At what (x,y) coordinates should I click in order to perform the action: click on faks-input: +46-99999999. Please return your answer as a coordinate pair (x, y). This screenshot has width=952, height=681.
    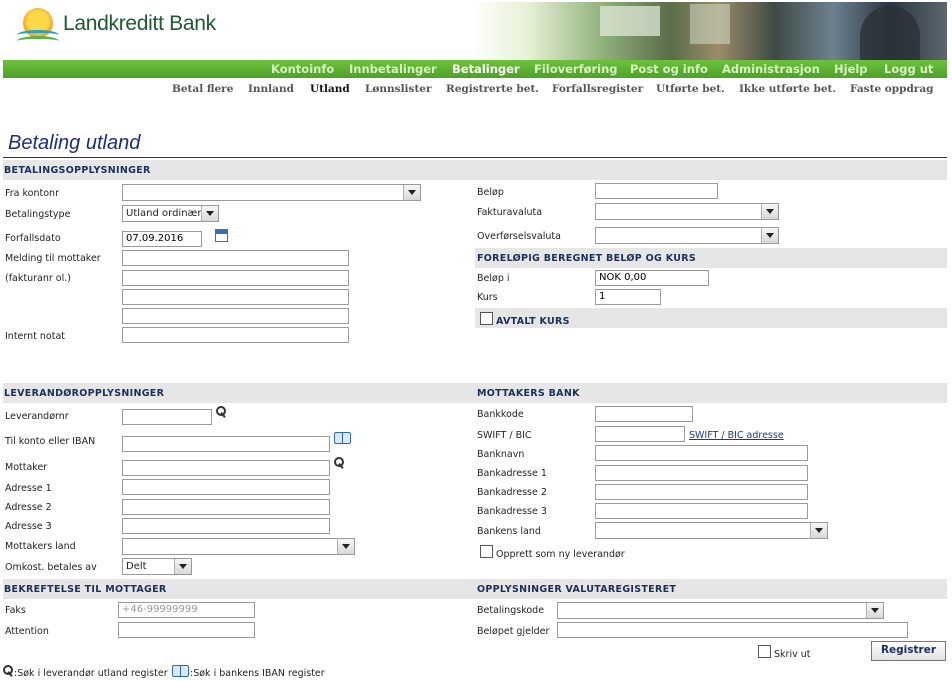
    Looking at the image, I should click on (186, 610).